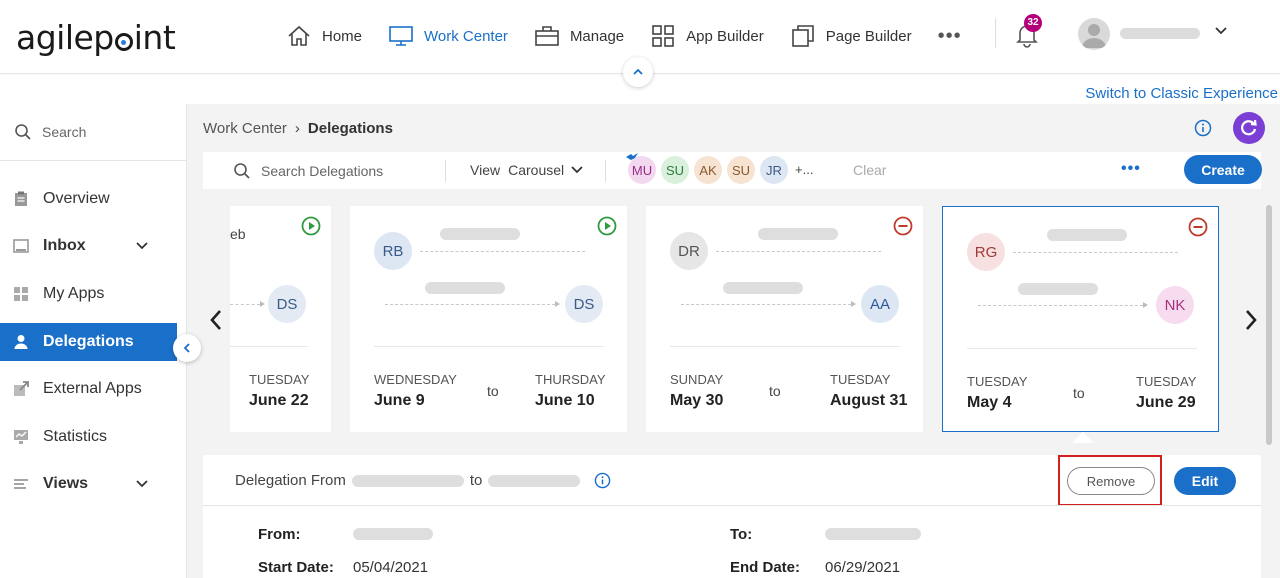  I want to click on sidebar-item-label: Overview, so click(76, 198).